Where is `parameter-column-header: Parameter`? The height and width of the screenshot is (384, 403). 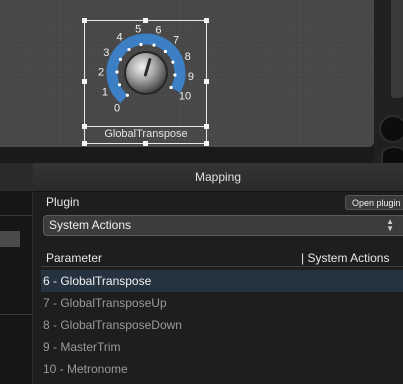
parameter-column-header: Parameter is located at coordinates (74, 258).